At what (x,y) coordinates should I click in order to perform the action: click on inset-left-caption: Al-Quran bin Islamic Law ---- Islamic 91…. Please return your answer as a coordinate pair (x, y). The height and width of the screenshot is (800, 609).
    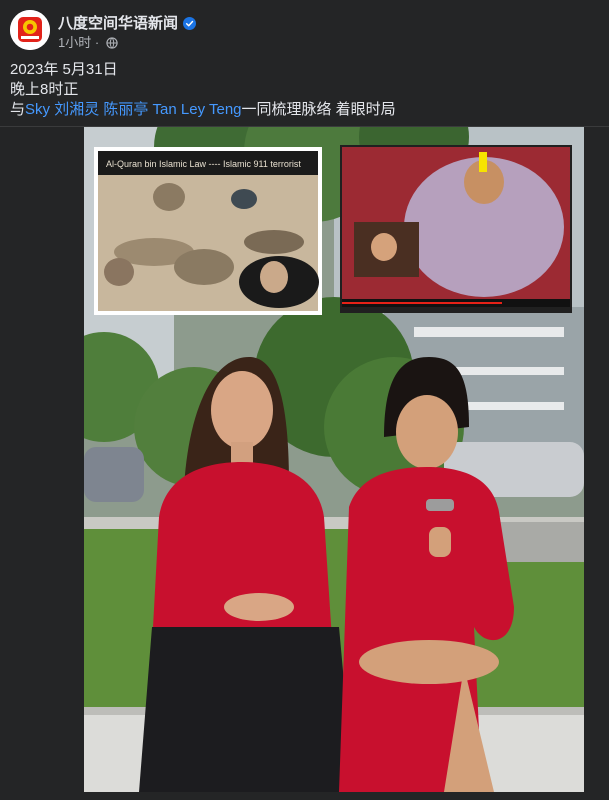
    Looking at the image, I should click on (203, 164).